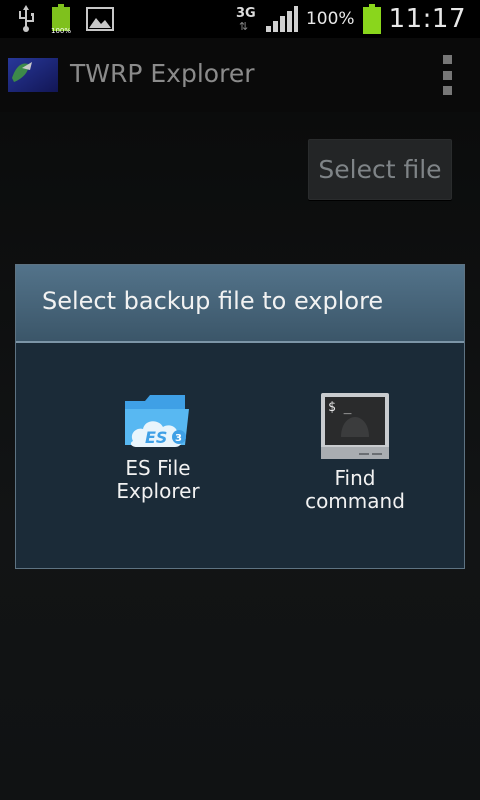 This screenshot has width=480, height=800. I want to click on network-3g-icon: 3G ⇅, so click(245, 19).